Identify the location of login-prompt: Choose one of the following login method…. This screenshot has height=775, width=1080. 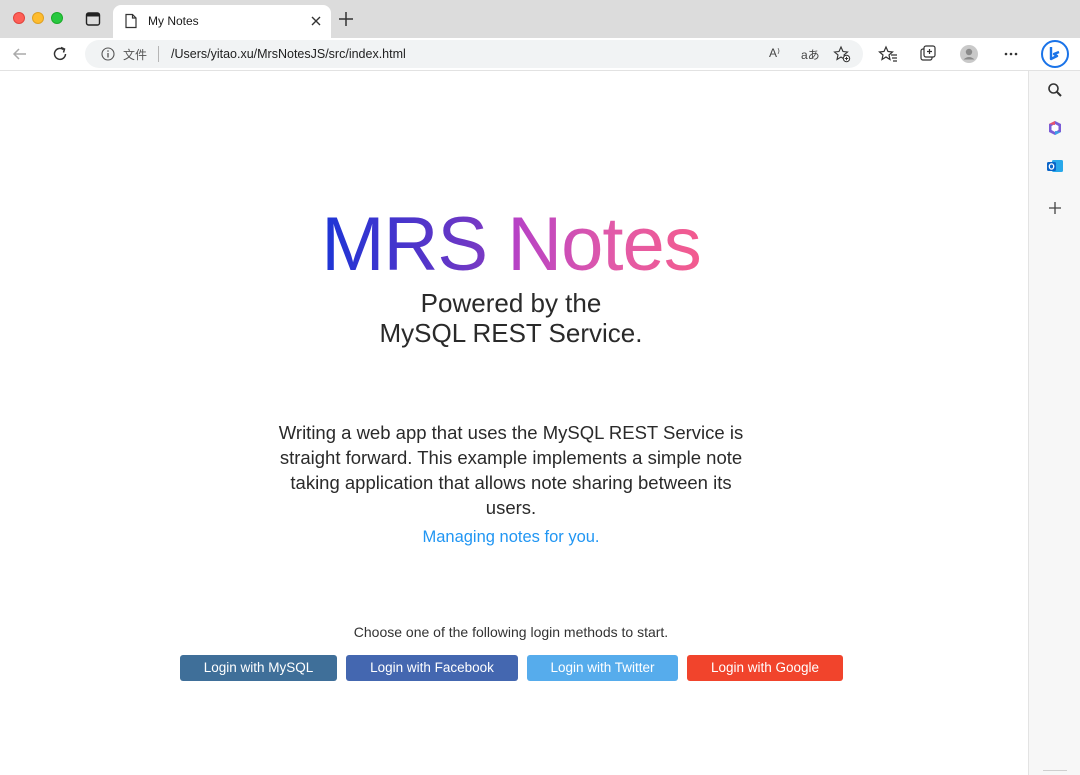
(511, 632).